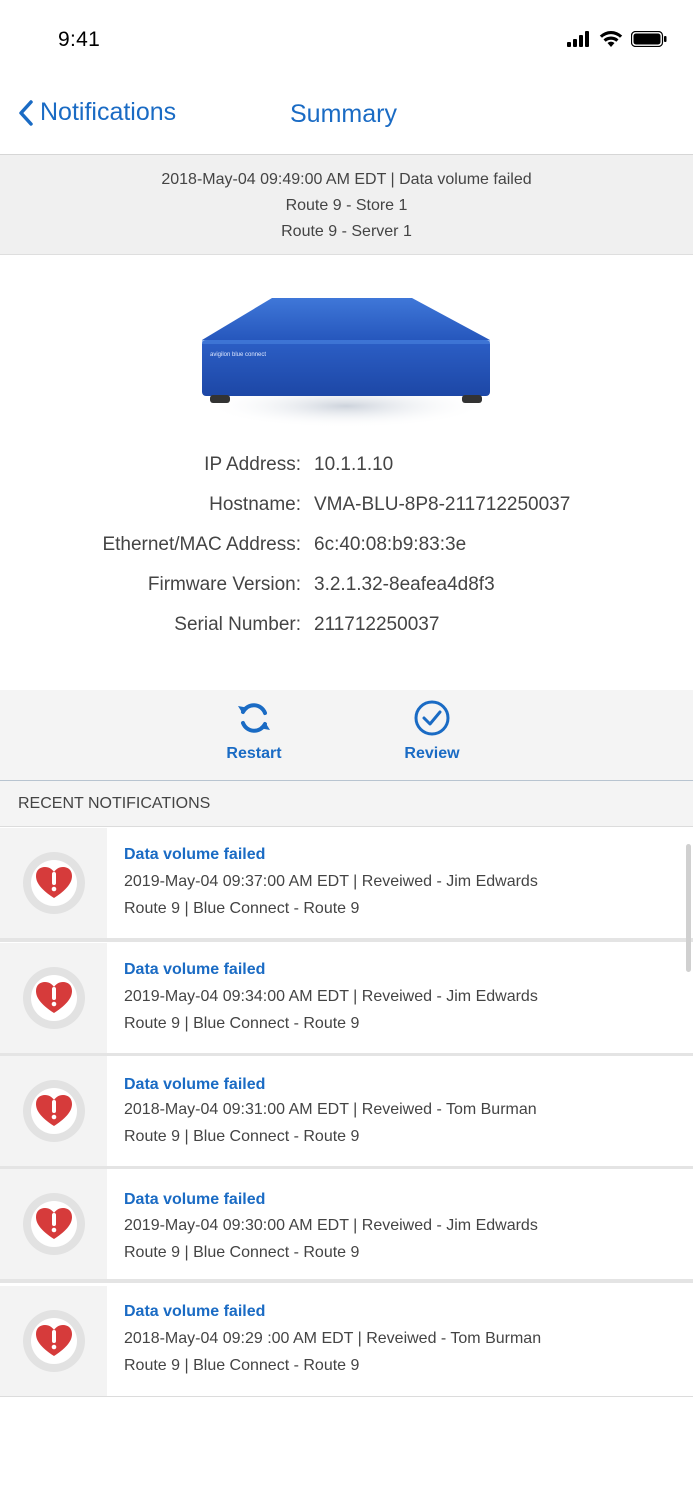 This screenshot has width=693, height=1500. What do you see at coordinates (252, 464) in the screenshot?
I see `ip-address-label: IP Address:` at bounding box center [252, 464].